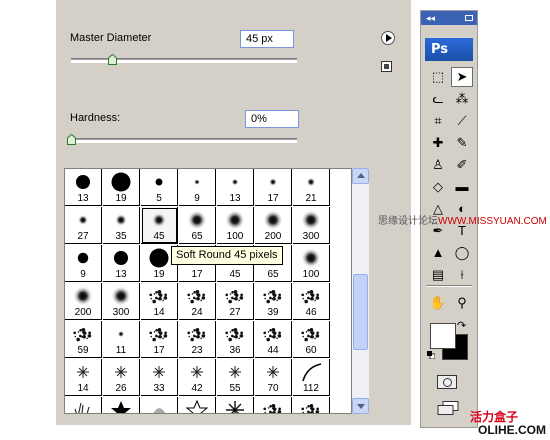 The width and height of the screenshot is (550, 440). What do you see at coordinates (273, 377) in the screenshot?
I see `brush-preset-cell: 70` at bounding box center [273, 377].